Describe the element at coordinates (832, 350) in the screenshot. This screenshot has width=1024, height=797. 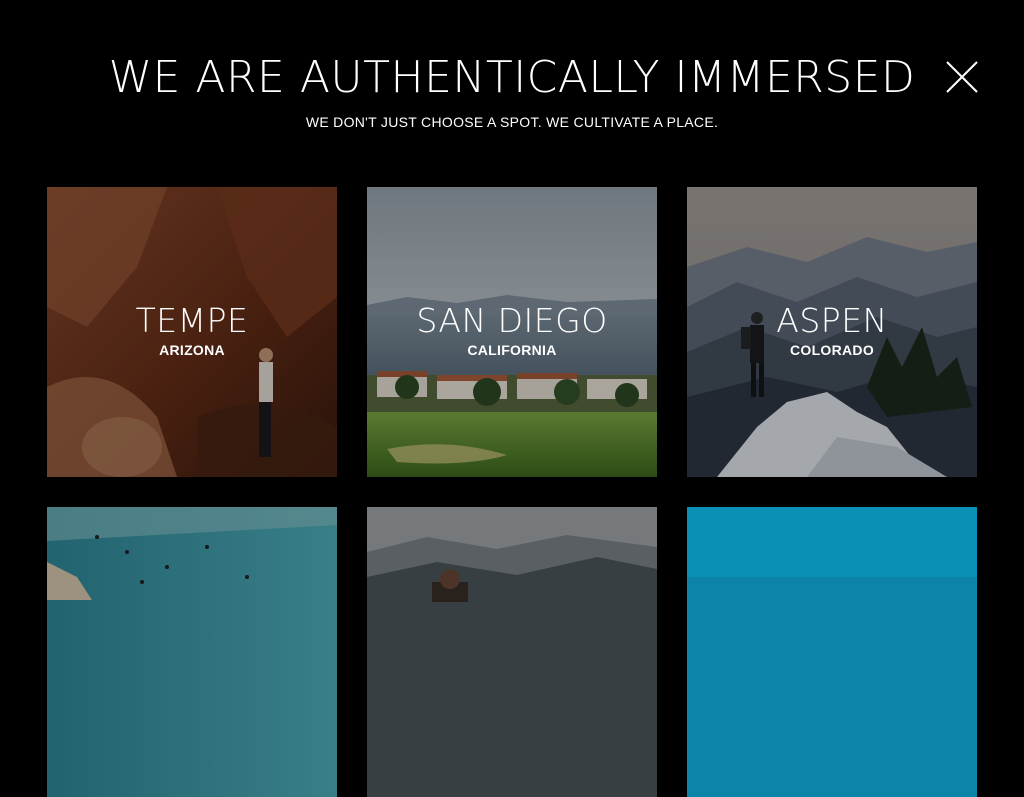
I see `tile-state: COLORADO` at that location.